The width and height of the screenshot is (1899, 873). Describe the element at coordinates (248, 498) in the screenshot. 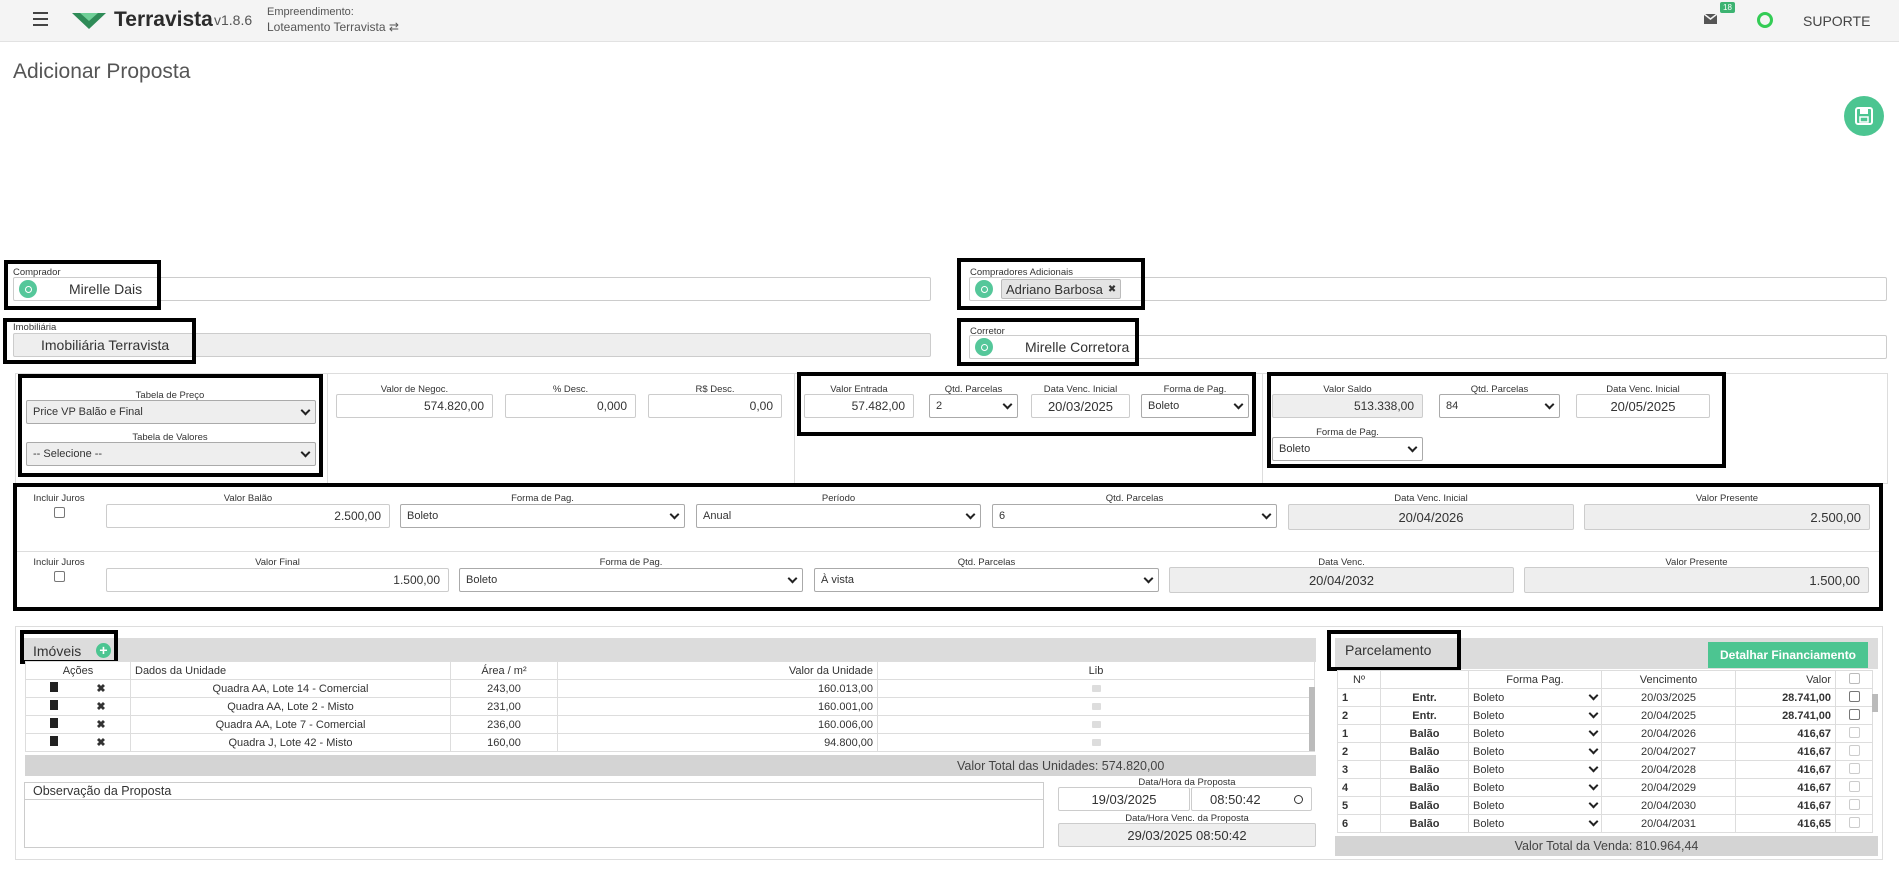

I see `valor-balao-label: Valor Balão` at that location.